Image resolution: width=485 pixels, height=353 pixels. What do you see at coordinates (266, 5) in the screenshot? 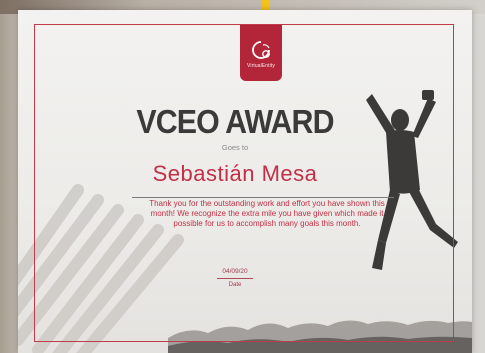
I see `yellow-tab-accent` at bounding box center [266, 5].